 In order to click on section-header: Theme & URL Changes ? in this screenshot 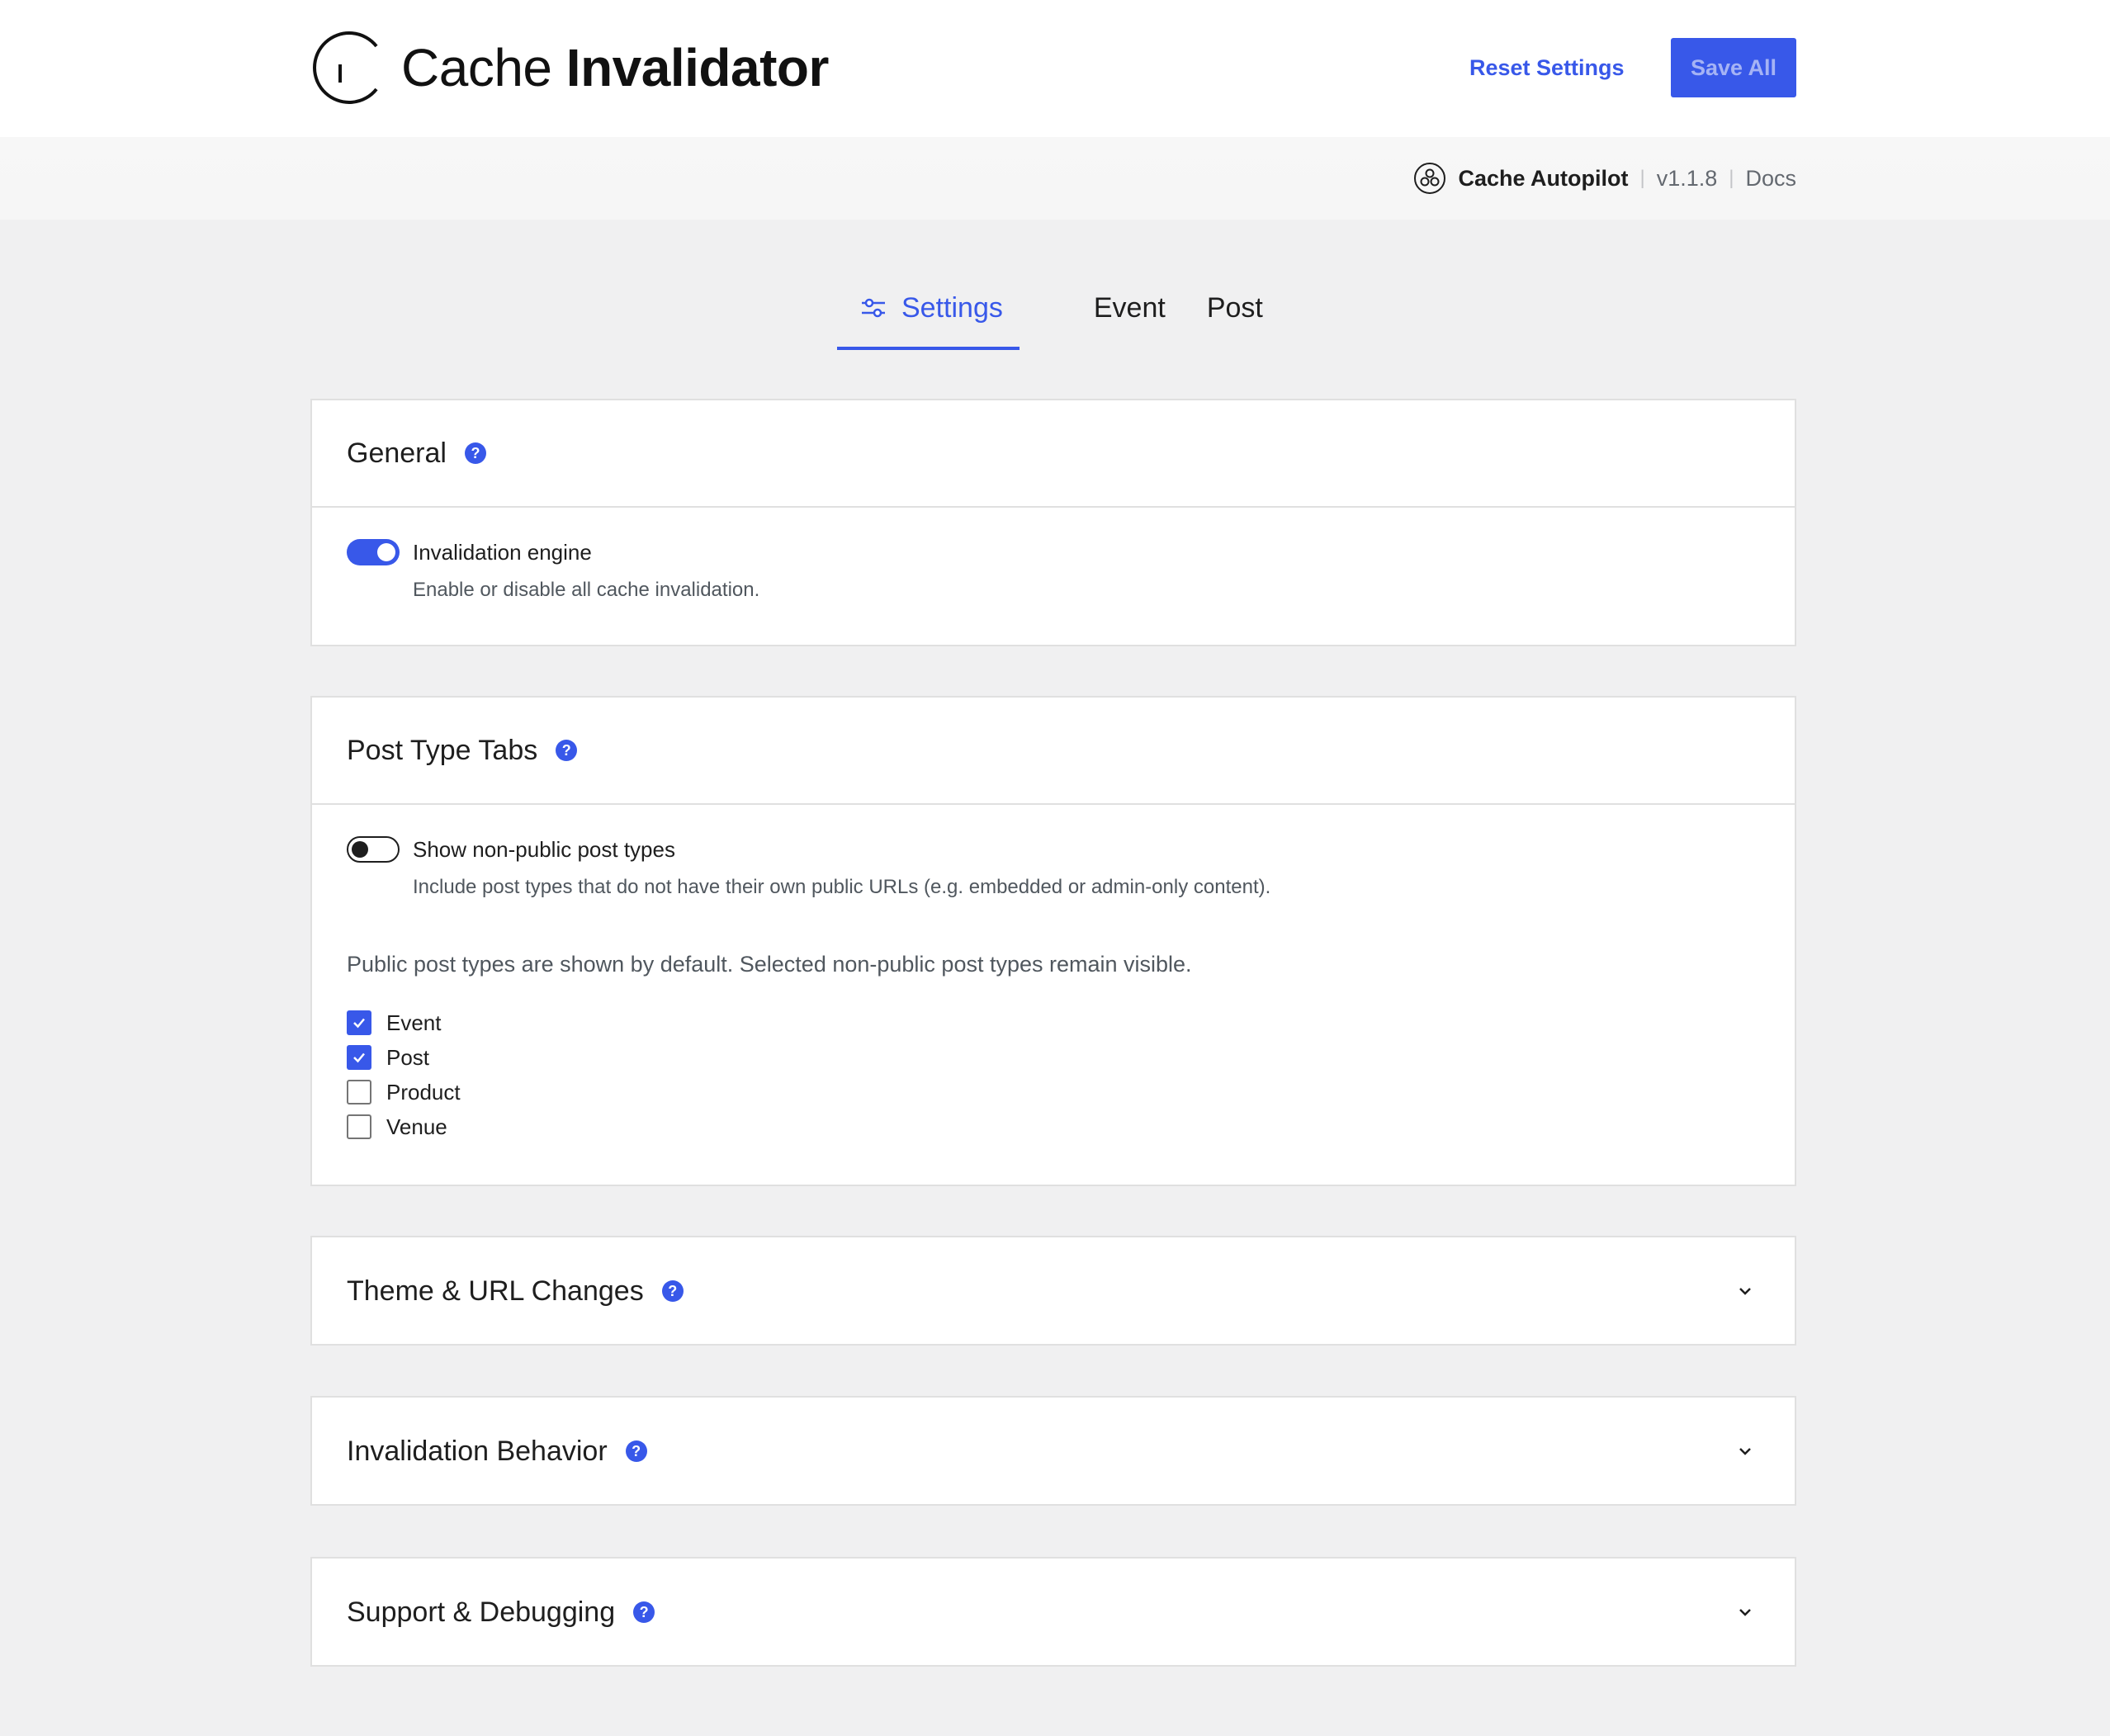, I will do `click(1053, 1291)`.